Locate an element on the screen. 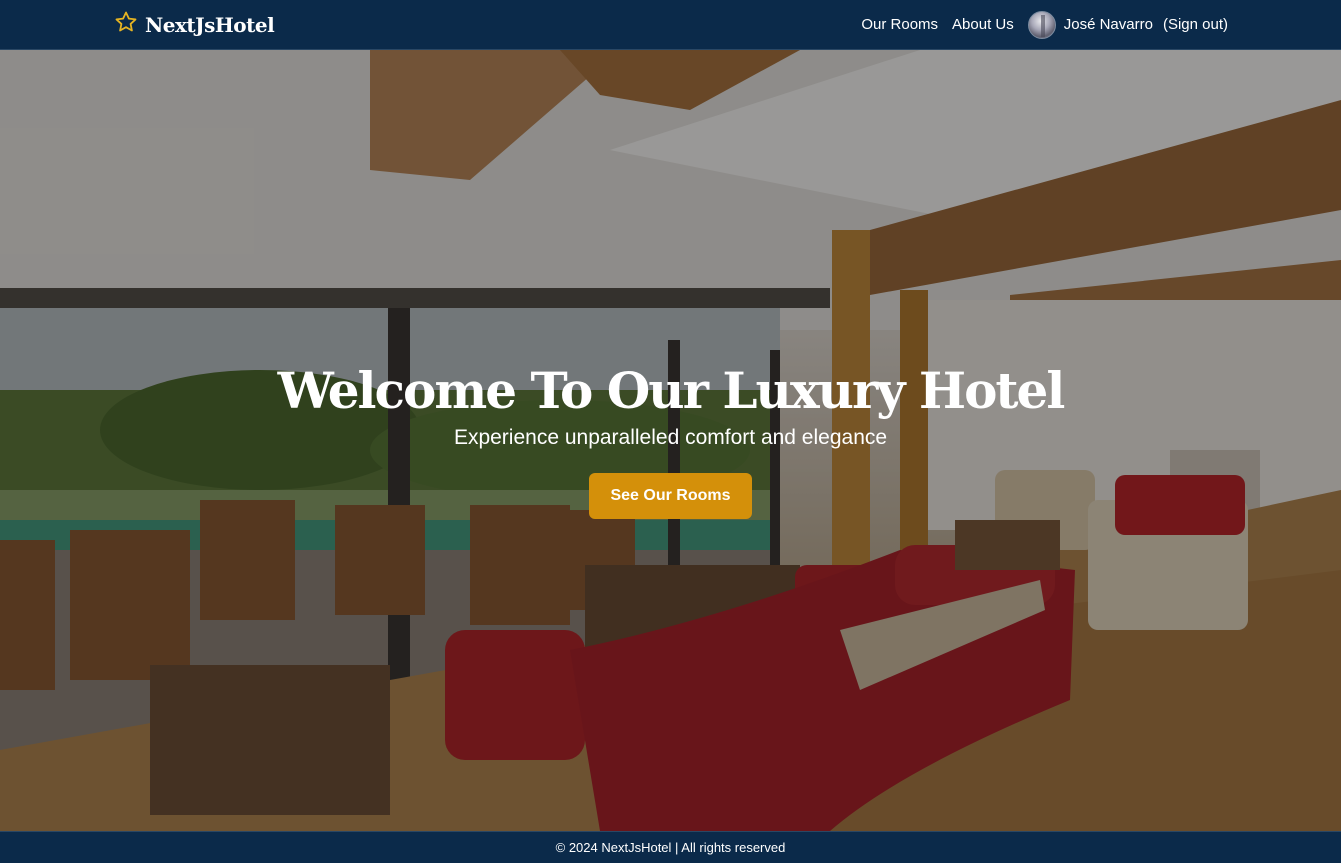  brand-name: NextJsHotel is located at coordinates (210, 24).